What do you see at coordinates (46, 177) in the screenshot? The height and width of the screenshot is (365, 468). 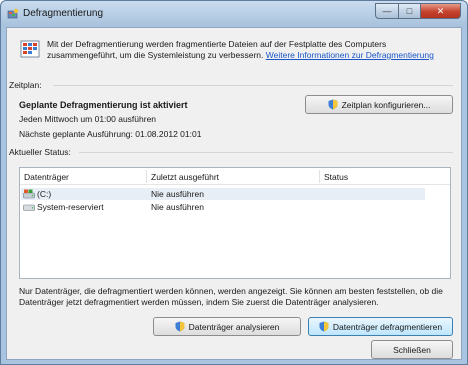 I see `column-header-drive: Datenträger` at bounding box center [46, 177].